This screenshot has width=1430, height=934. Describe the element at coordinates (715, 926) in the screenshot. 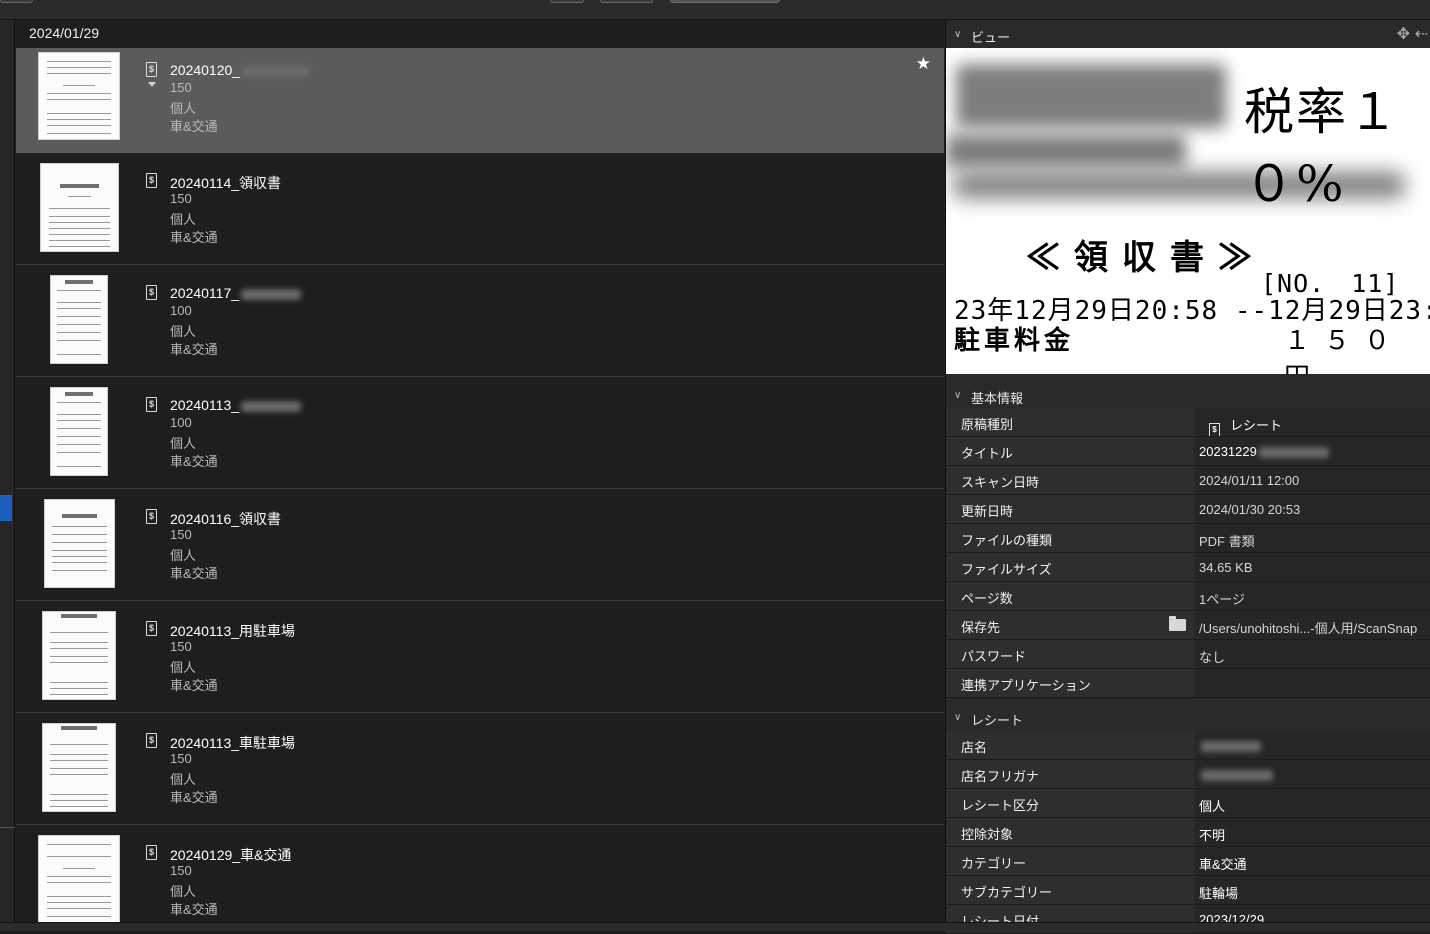

I see `status-bar` at that location.